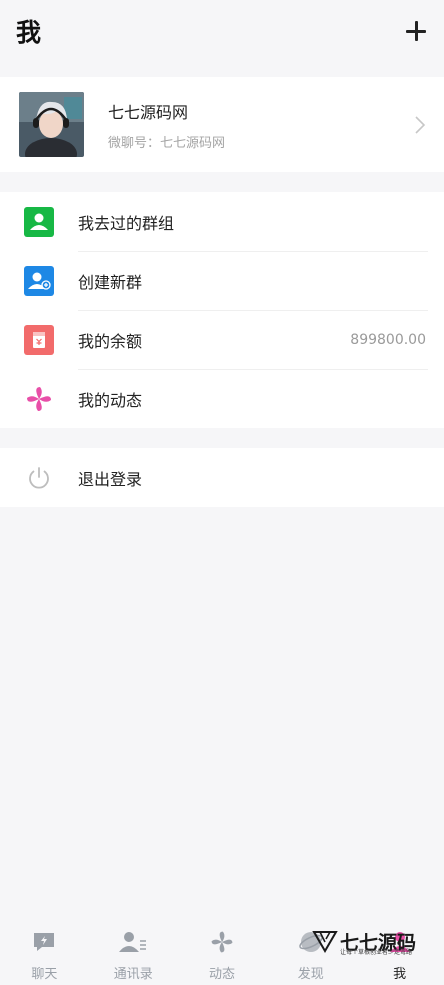  What do you see at coordinates (400, 974) in the screenshot?
I see `tab-label: 我` at bounding box center [400, 974].